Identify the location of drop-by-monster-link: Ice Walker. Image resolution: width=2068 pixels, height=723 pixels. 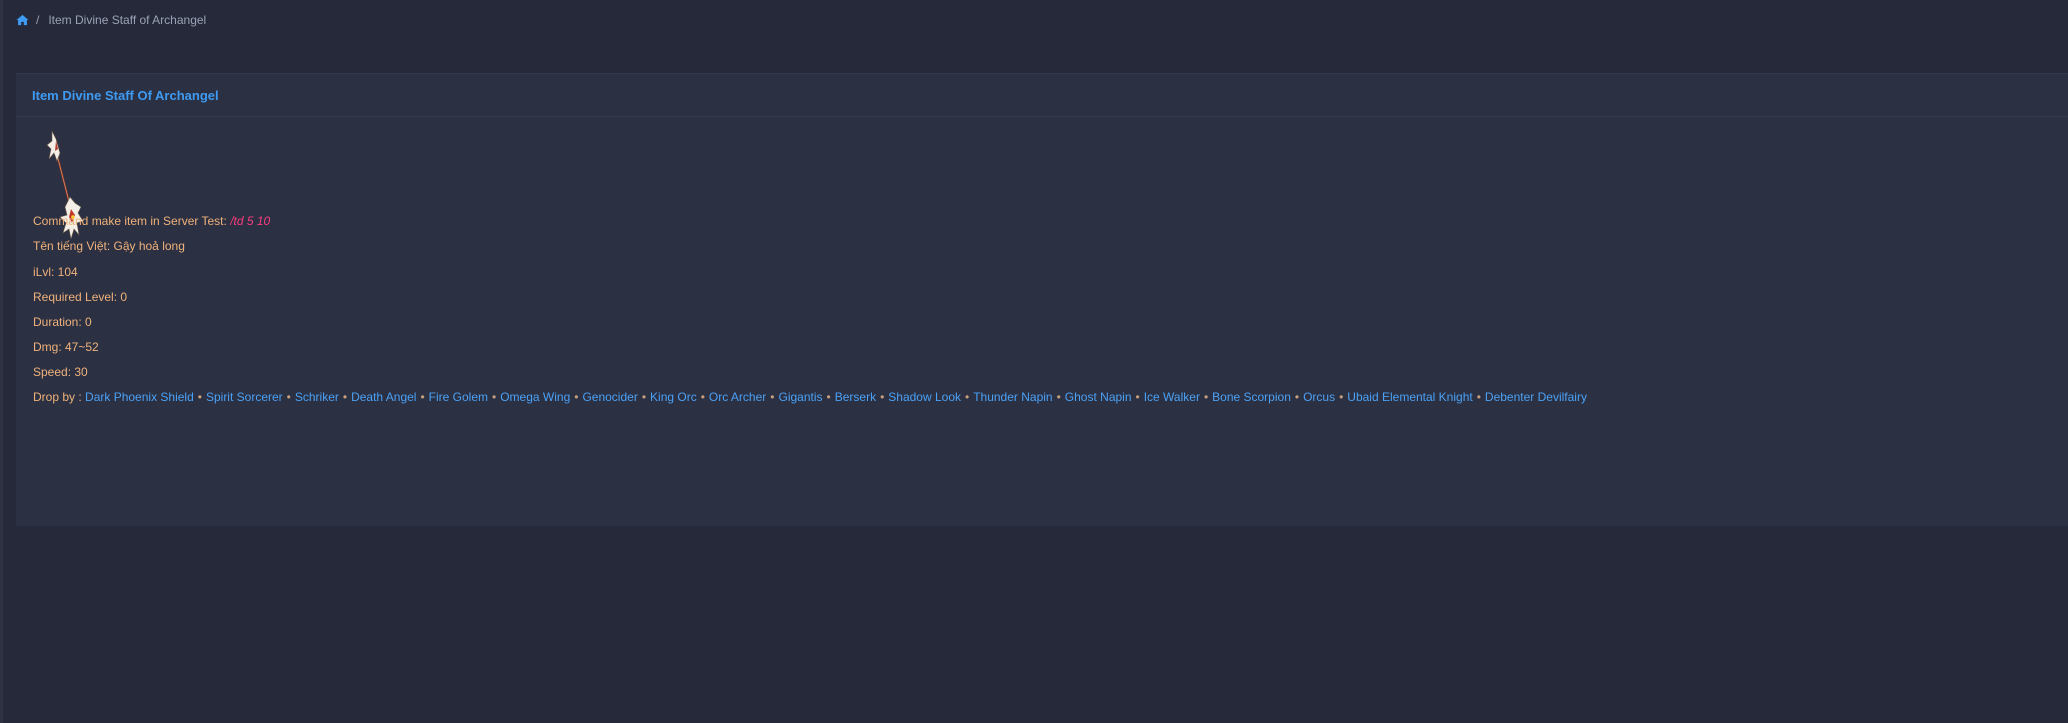
(1172, 397).